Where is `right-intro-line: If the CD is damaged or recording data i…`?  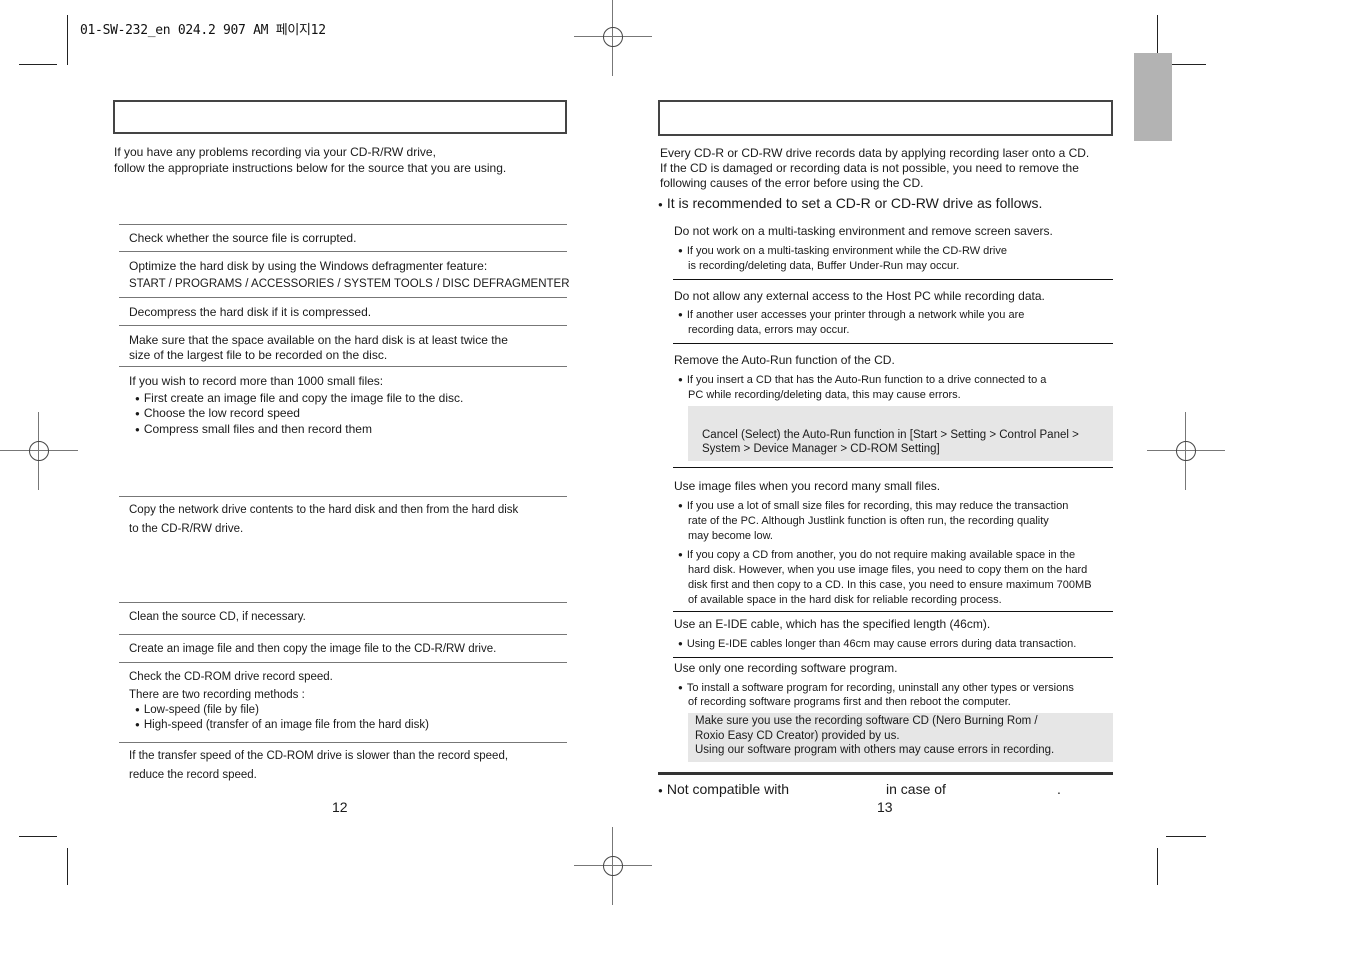
right-intro-line: If the CD is damaged or recording data i… is located at coordinates (869, 168).